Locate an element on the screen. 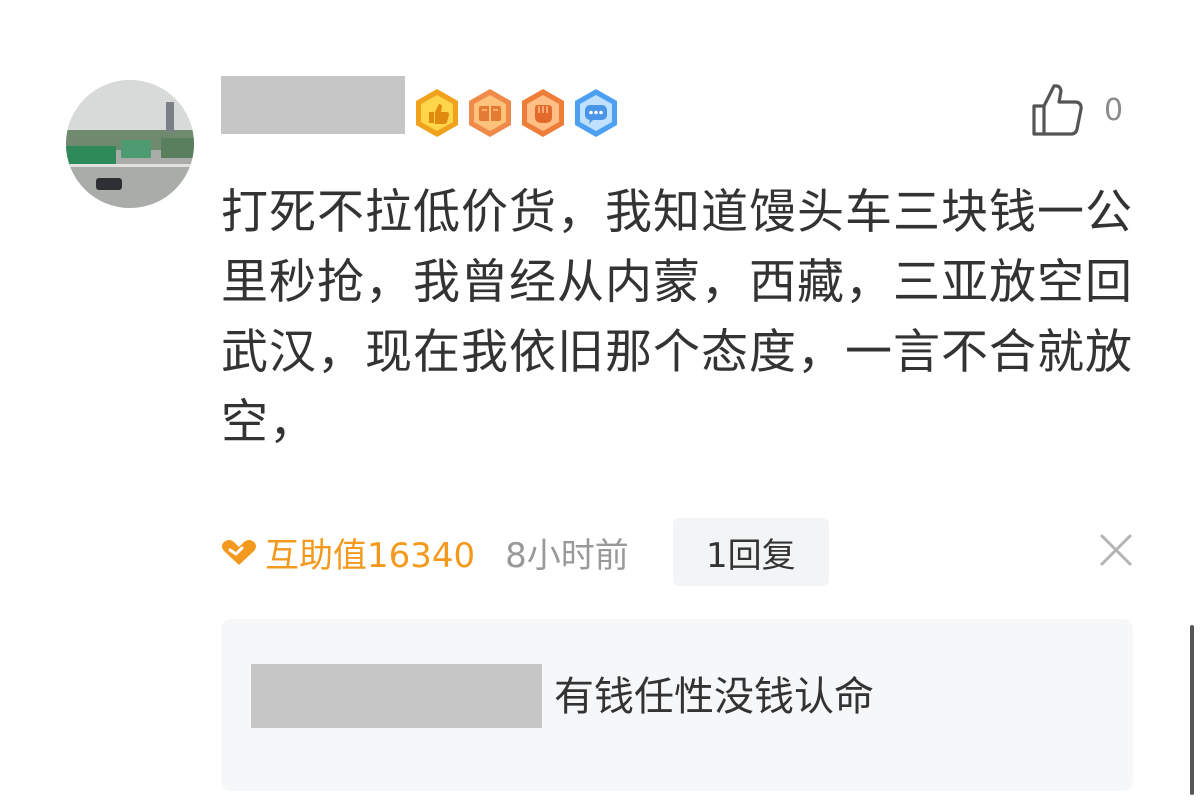 The image size is (1200, 800). fist-badge-icon is located at coordinates (543, 113).